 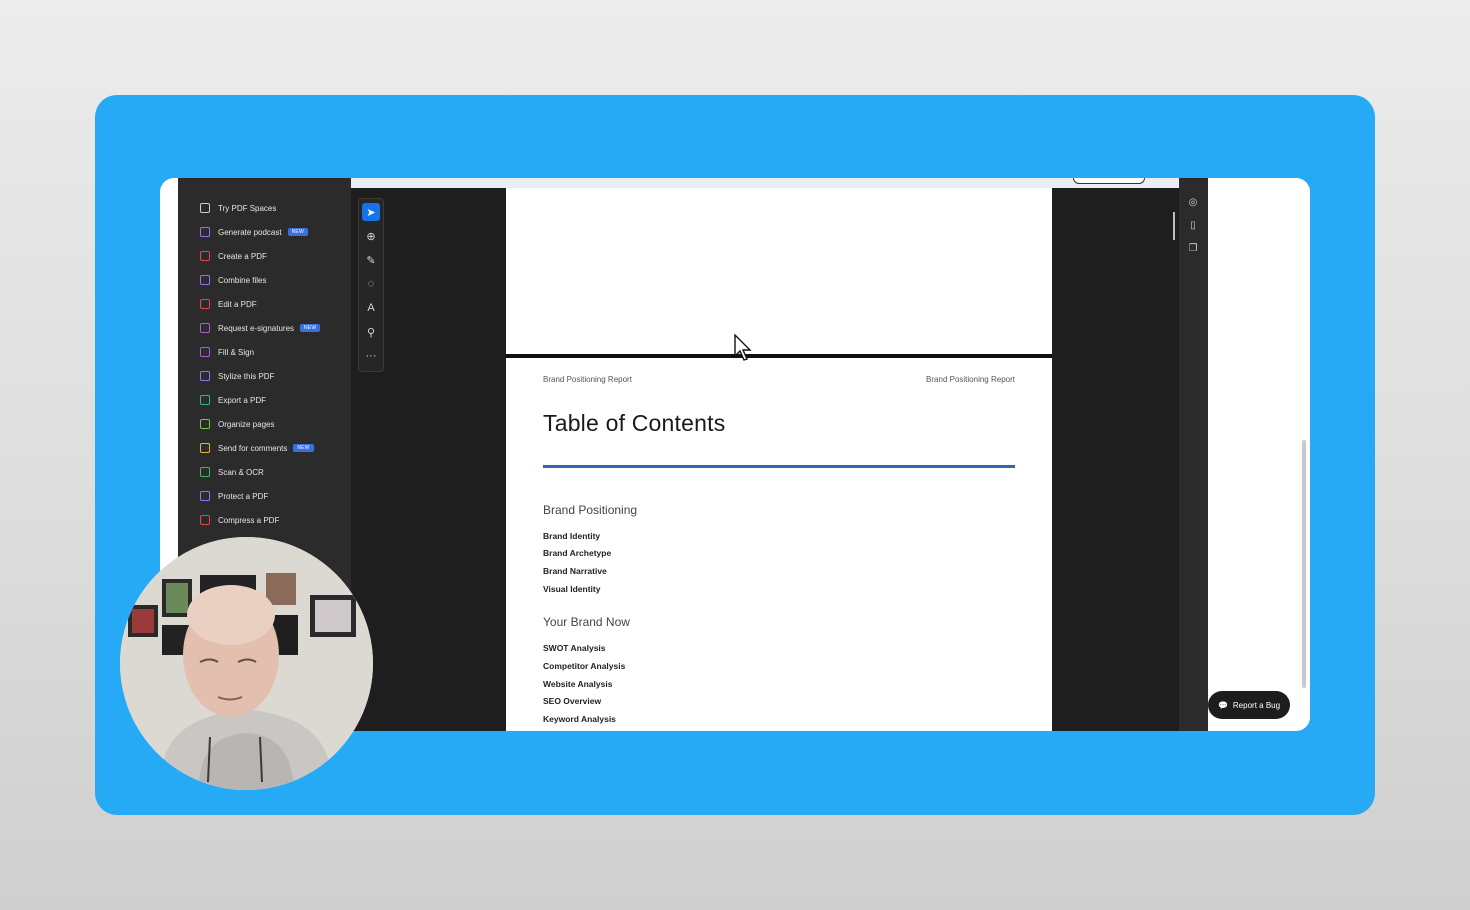 I want to click on title-underline, so click(x=779, y=466).